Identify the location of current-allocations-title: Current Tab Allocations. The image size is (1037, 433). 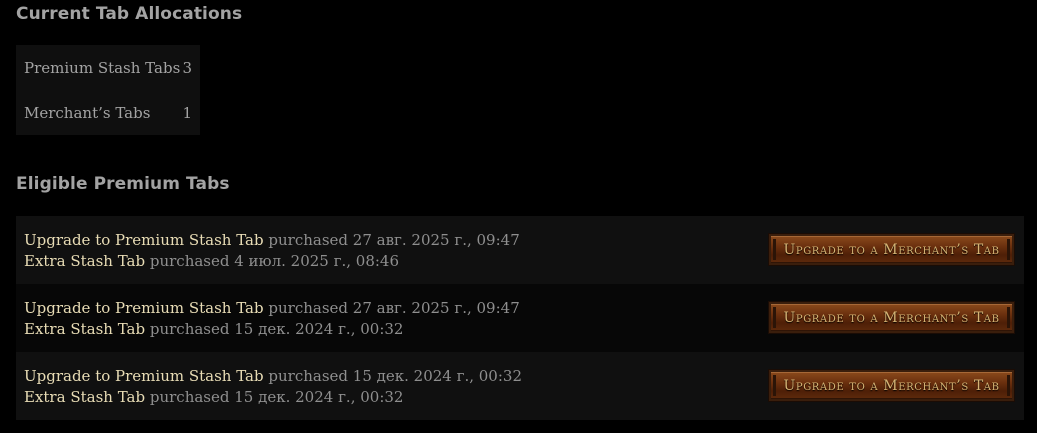
(129, 14).